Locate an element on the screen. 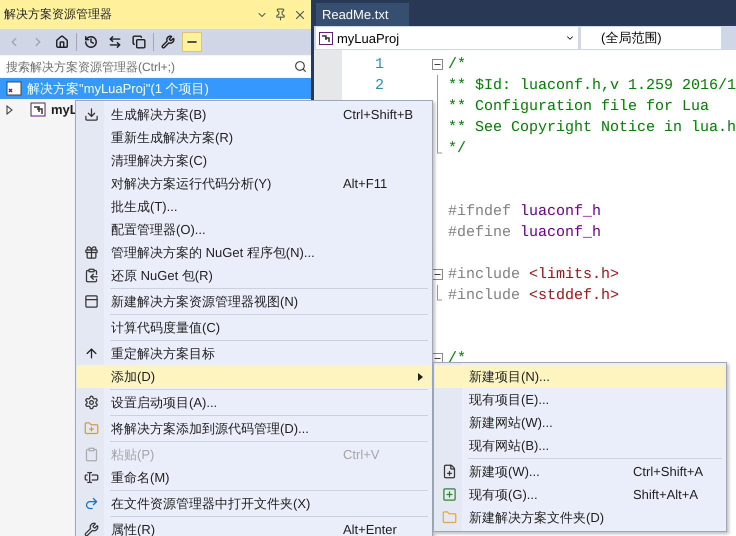  code-line: */ is located at coordinates (457, 148).